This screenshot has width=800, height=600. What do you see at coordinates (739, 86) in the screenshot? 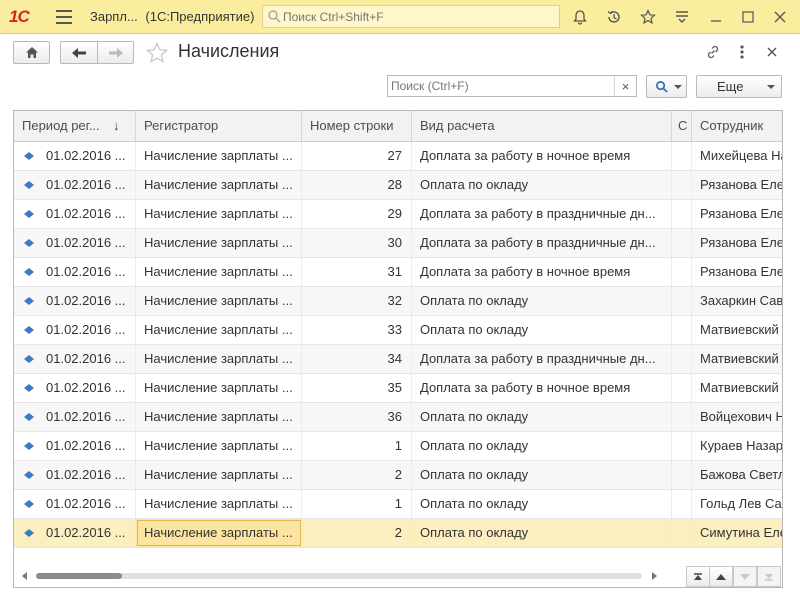
I see `more-button: Еще` at bounding box center [739, 86].